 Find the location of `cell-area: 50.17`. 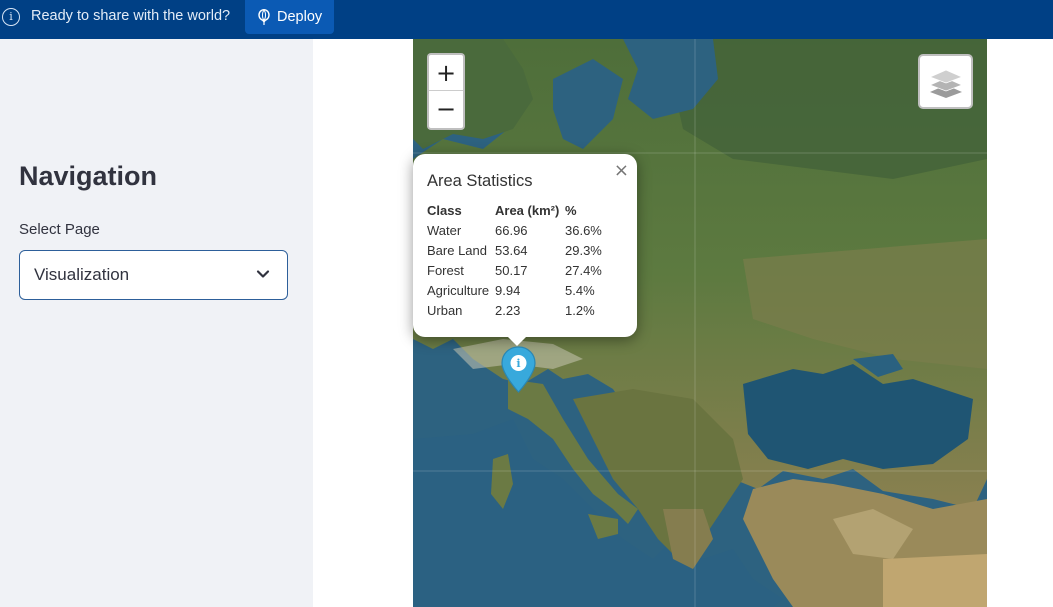

cell-area: 50.17 is located at coordinates (511, 270).